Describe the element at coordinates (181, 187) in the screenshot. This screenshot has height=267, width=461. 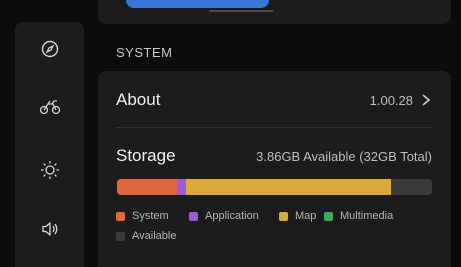
I see `storage-segment-application` at that location.